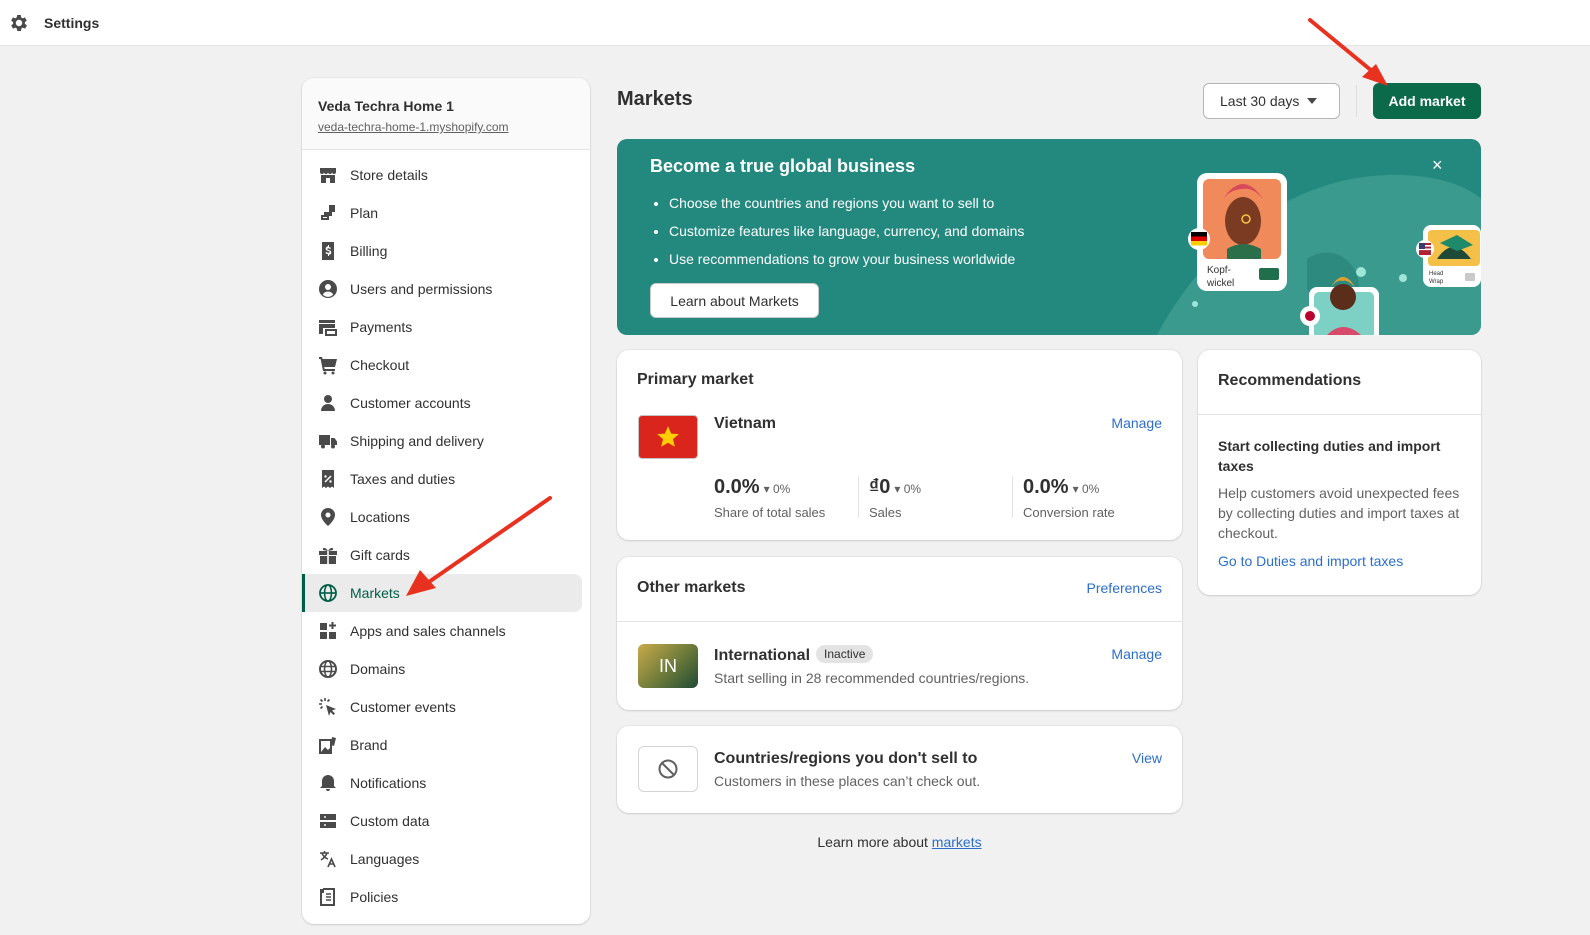  What do you see at coordinates (386, 106) in the screenshot?
I see `store-name: Veda Techra Home 1` at bounding box center [386, 106].